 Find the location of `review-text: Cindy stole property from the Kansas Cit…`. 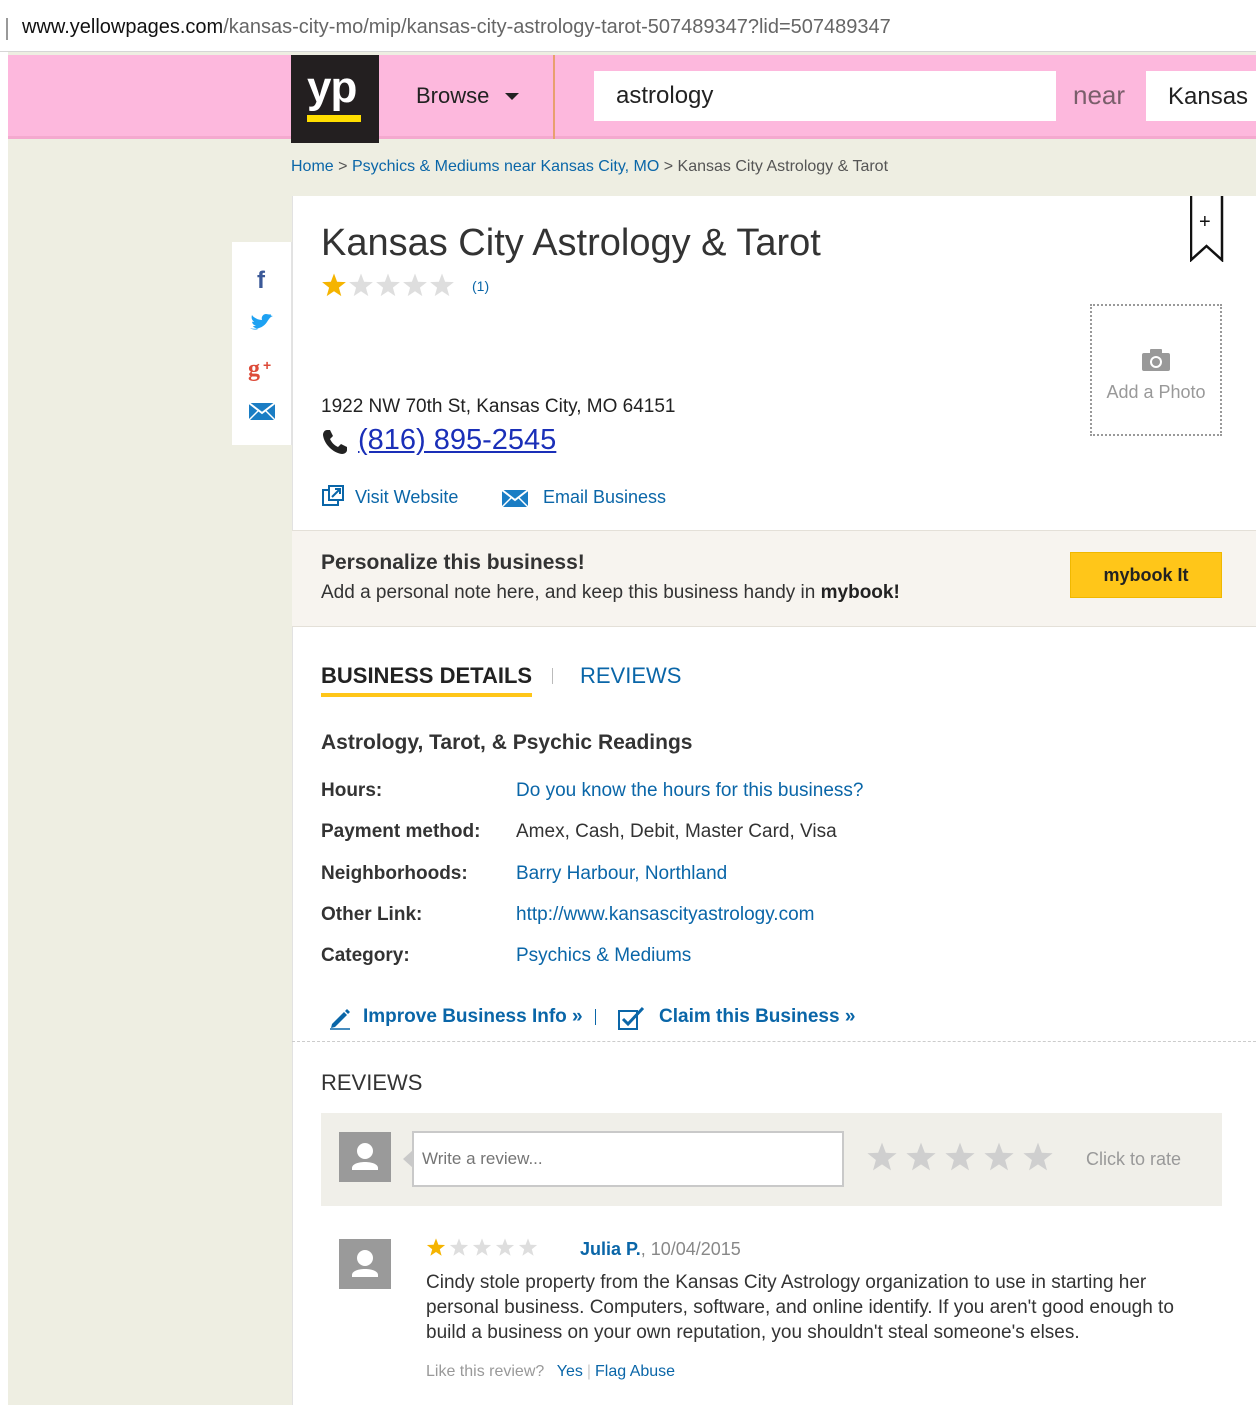

review-text: Cindy stole property from the Kansas Cit… is located at coordinates (800, 1307).